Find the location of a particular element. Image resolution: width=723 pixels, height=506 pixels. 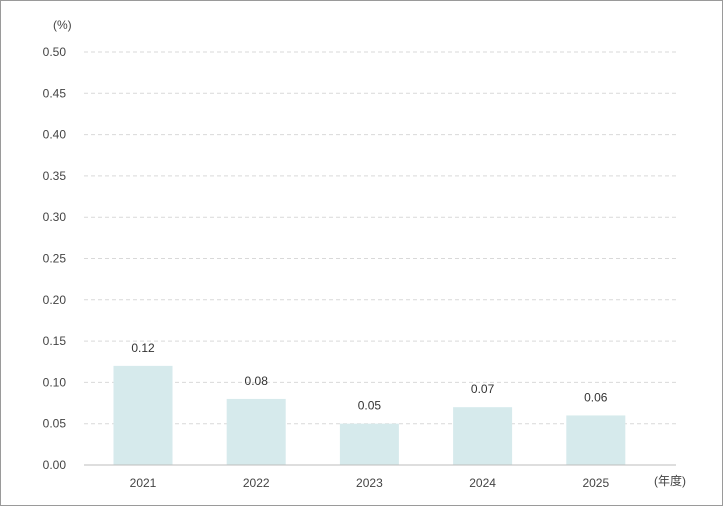

y-tick-label: 0.45 is located at coordinates (55, 93).